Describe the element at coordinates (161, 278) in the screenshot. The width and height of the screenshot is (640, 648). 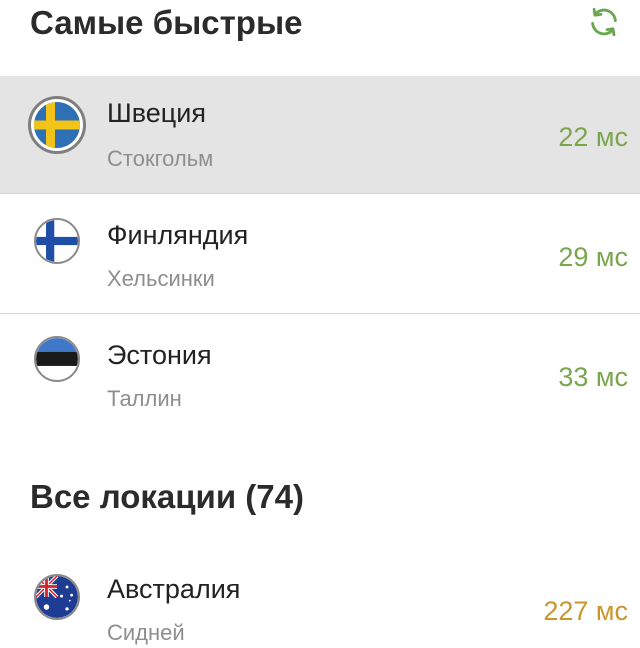
I see `server-city-label: Хельсинки` at that location.